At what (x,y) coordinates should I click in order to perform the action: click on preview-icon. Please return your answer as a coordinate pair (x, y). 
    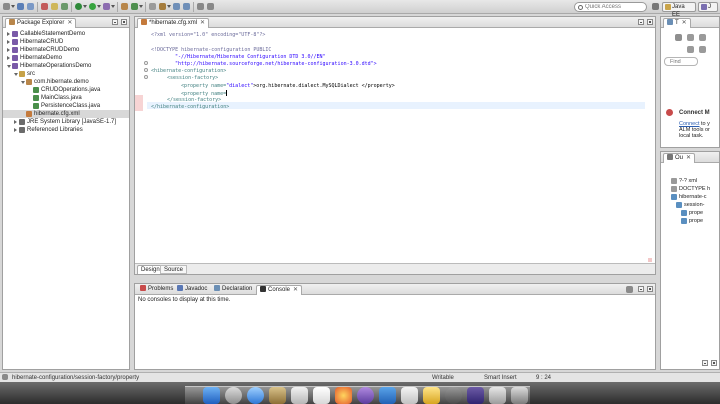
    Looking at the image, I should click on (409, 395).